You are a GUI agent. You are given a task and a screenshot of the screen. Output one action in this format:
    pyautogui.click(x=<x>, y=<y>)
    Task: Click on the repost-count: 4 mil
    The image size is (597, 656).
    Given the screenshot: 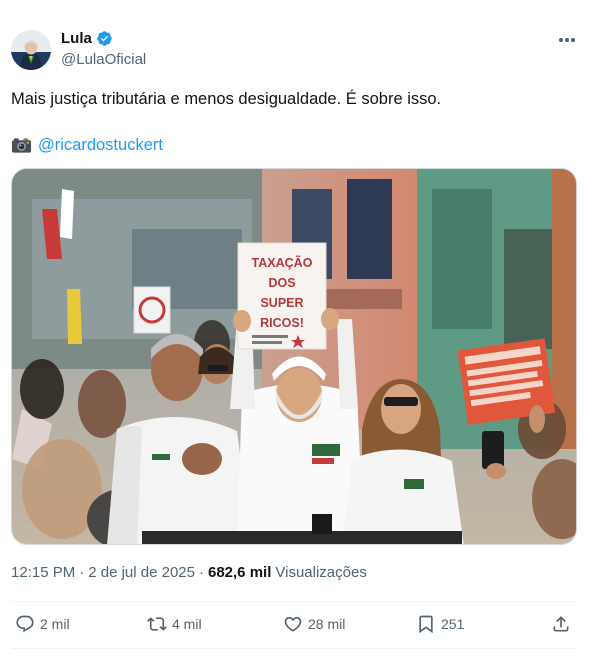 What is the action you would take?
    pyautogui.click(x=187, y=624)
    